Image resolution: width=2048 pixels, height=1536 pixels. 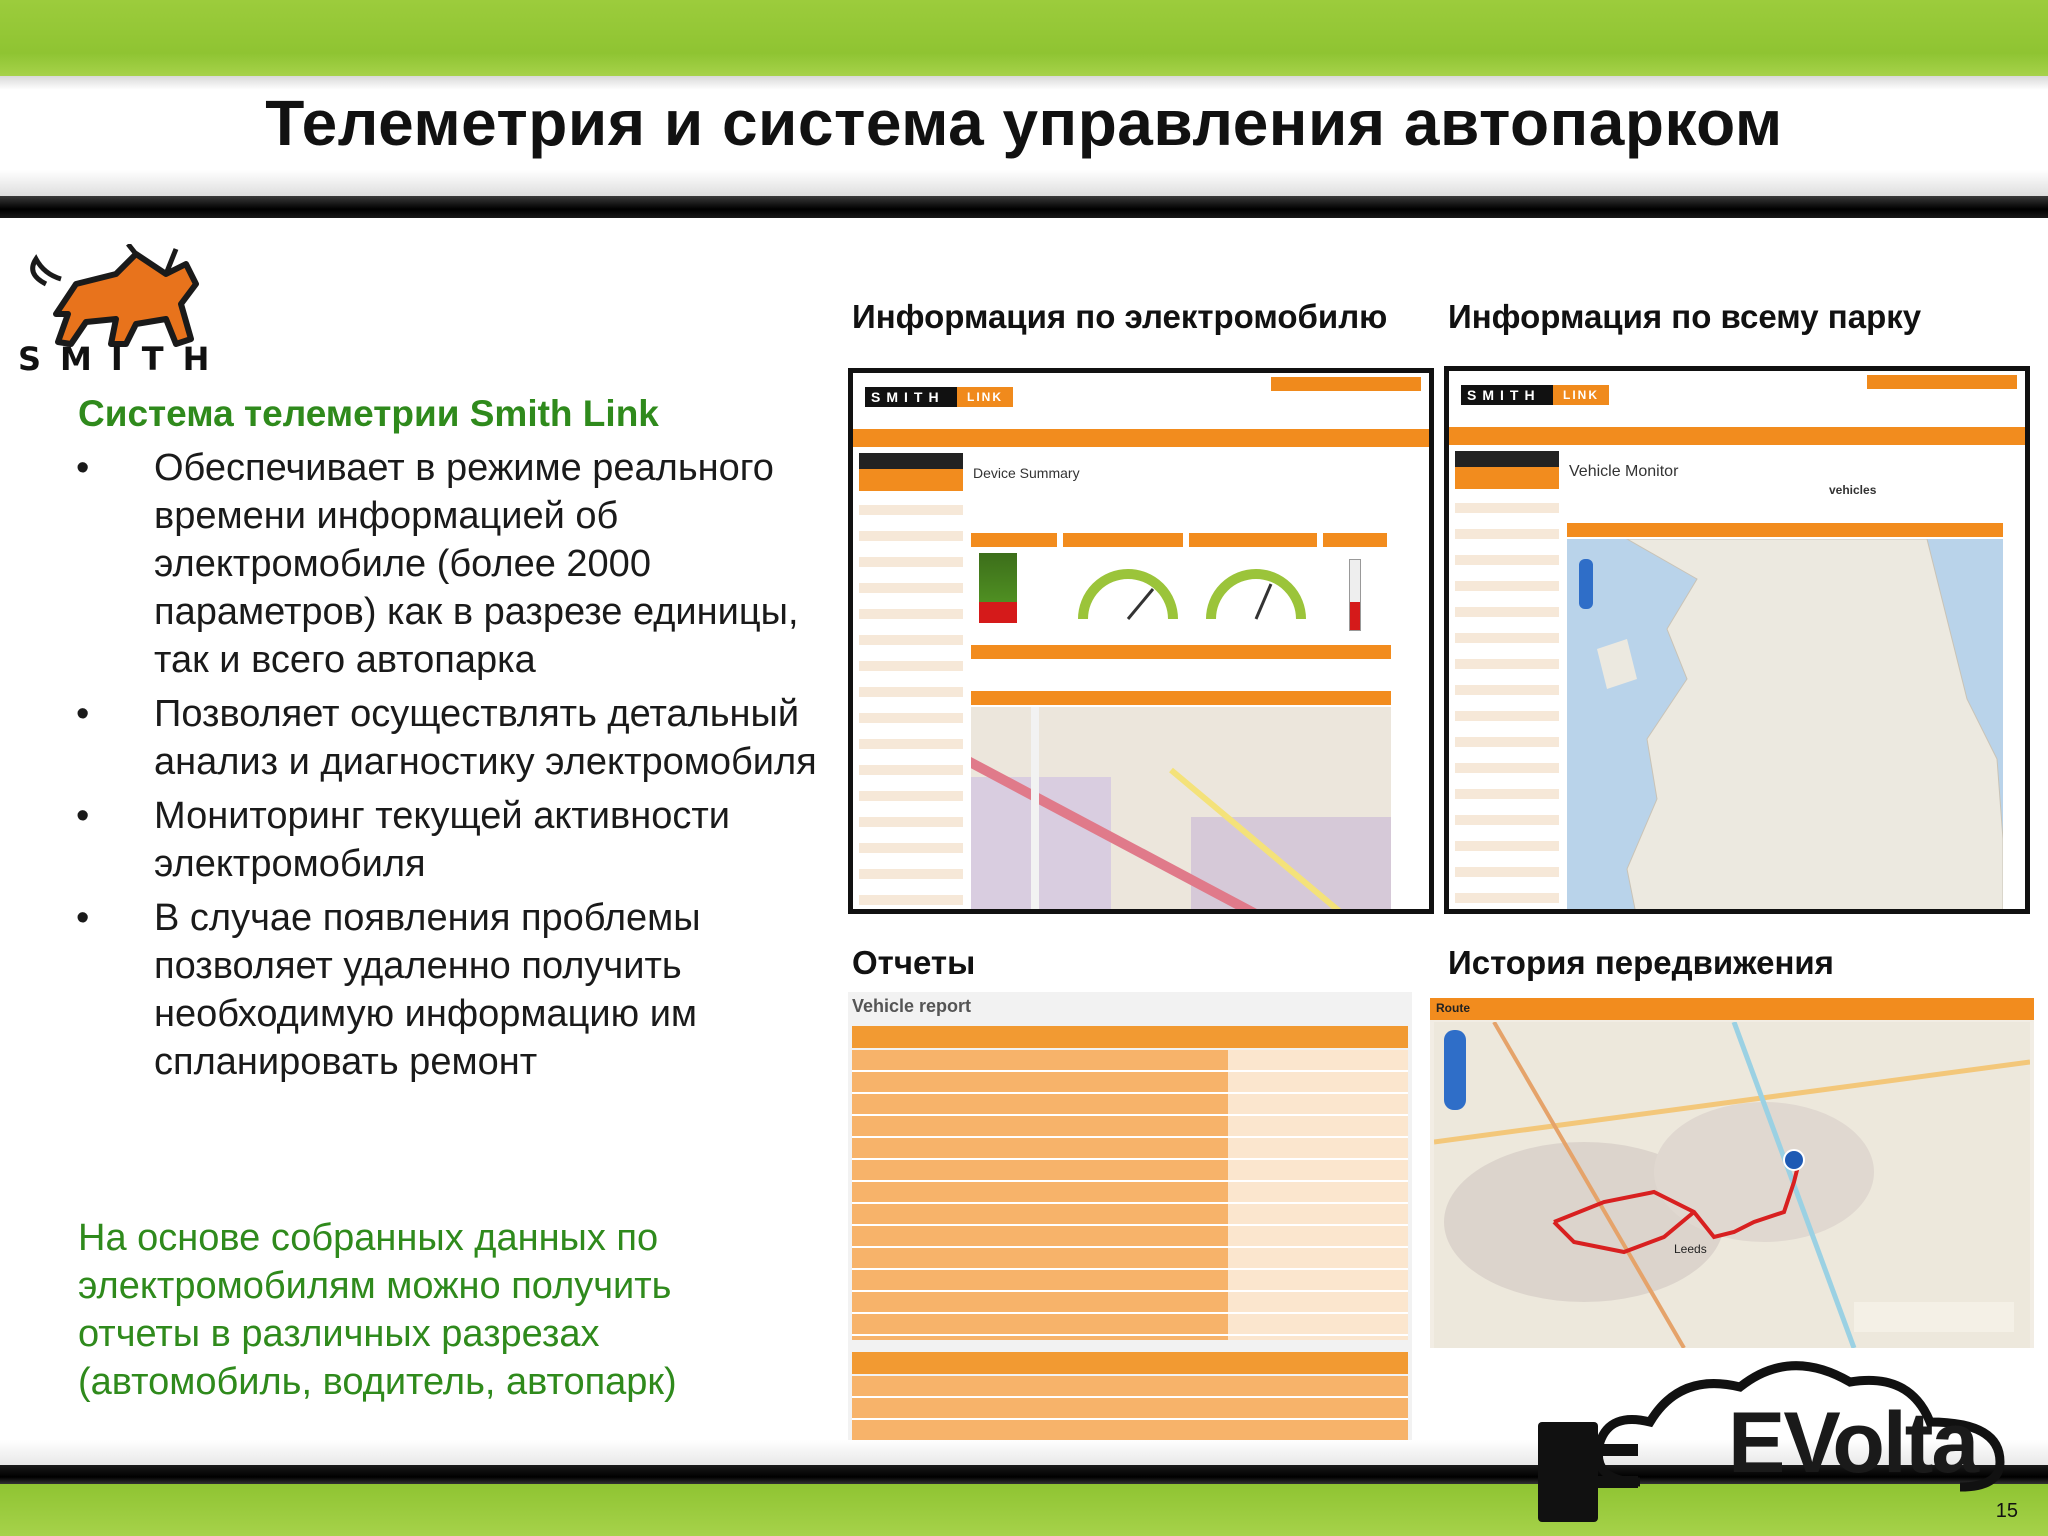 What do you see at coordinates (1791, 724) in the screenshot?
I see `uk-map-shape` at bounding box center [1791, 724].